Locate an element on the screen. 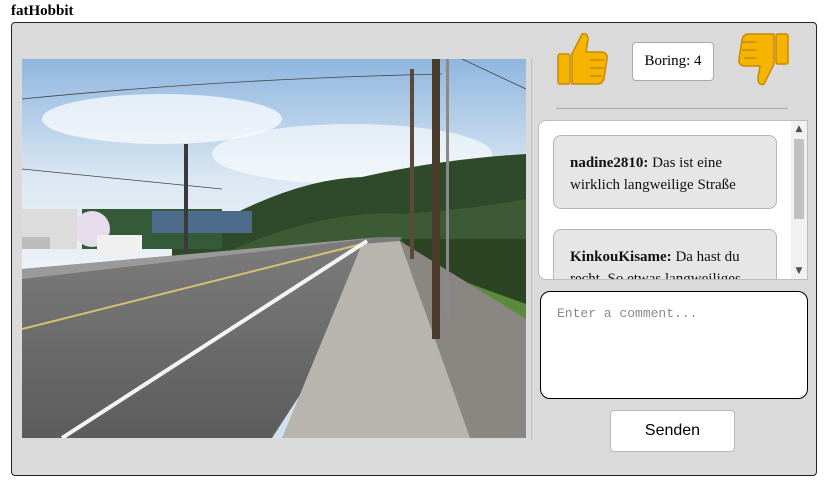 The width and height of the screenshot is (835, 493). comment-author: nadine2810: is located at coordinates (609, 163).